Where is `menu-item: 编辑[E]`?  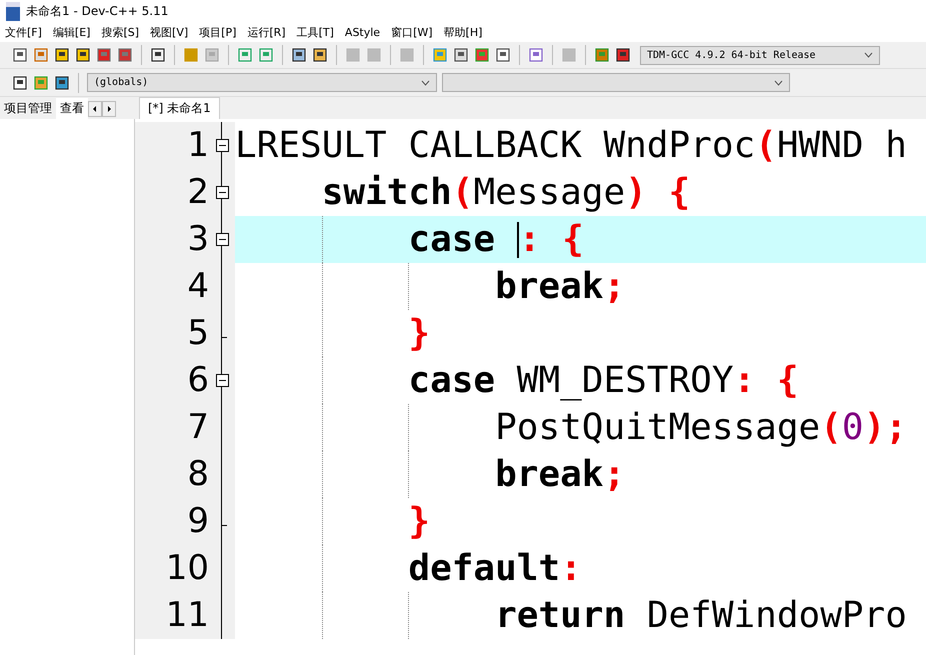 menu-item: 编辑[E] is located at coordinates (71, 32).